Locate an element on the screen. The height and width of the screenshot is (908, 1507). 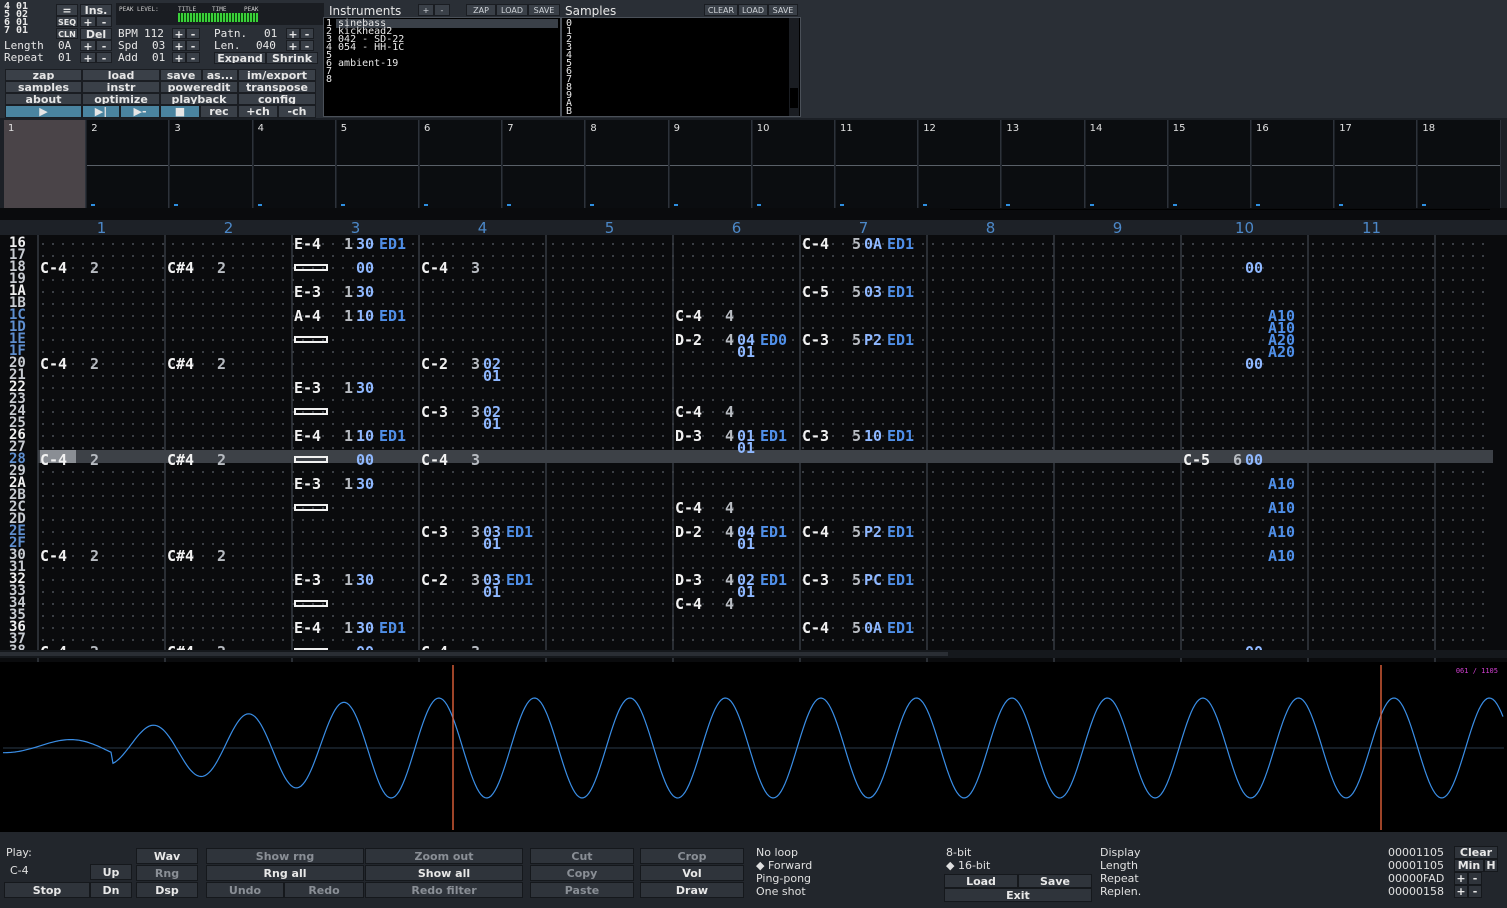
spd-plus: + is located at coordinates (179, 45).